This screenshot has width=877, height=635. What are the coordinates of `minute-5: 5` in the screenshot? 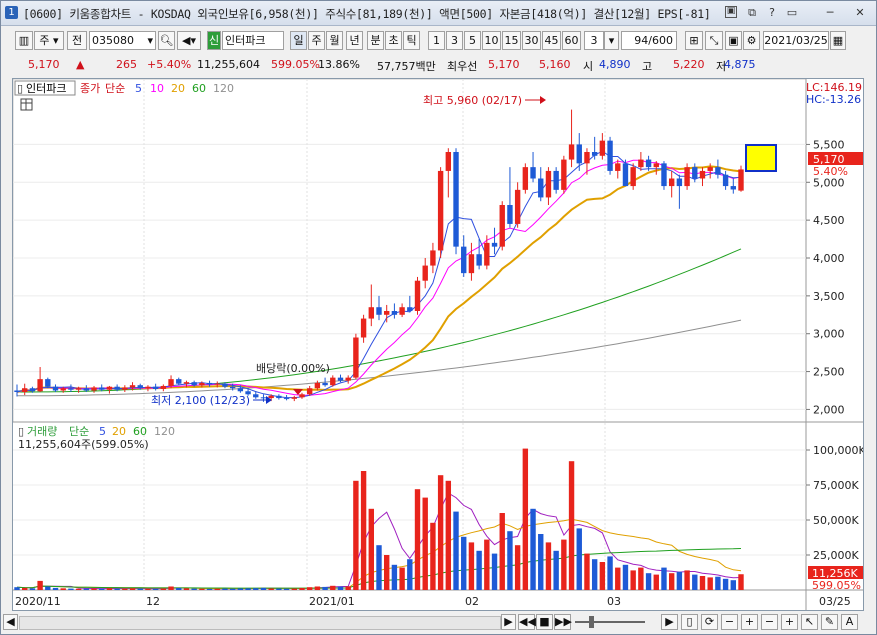 It's located at (472, 40).